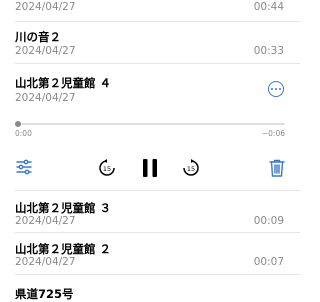 This screenshot has height=302, width=320. I want to click on recording-title: 山北第２児童館 ２, so click(63, 249).